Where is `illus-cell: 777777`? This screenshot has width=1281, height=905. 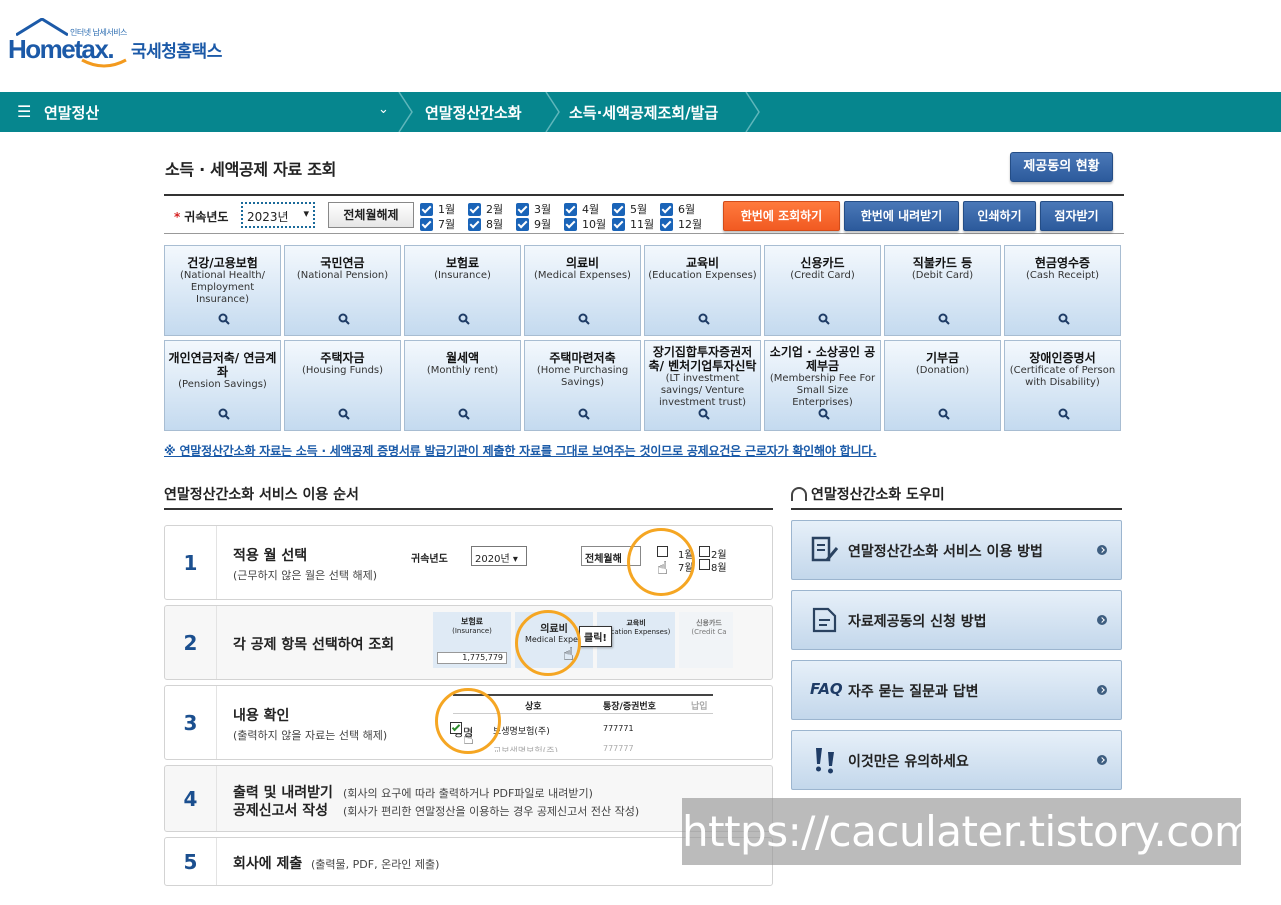
illus-cell: 777777 is located at coordinates (618, 748).